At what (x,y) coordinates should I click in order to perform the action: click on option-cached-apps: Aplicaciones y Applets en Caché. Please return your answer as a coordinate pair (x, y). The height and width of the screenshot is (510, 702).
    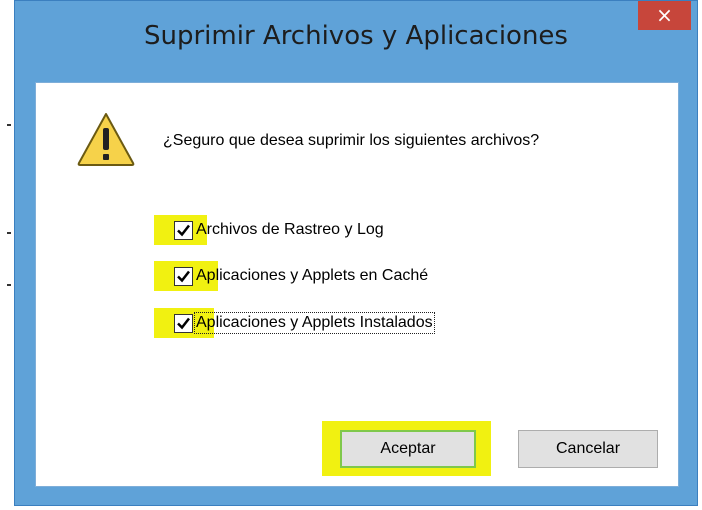
    Looking at the image, I should click on (291, 276).